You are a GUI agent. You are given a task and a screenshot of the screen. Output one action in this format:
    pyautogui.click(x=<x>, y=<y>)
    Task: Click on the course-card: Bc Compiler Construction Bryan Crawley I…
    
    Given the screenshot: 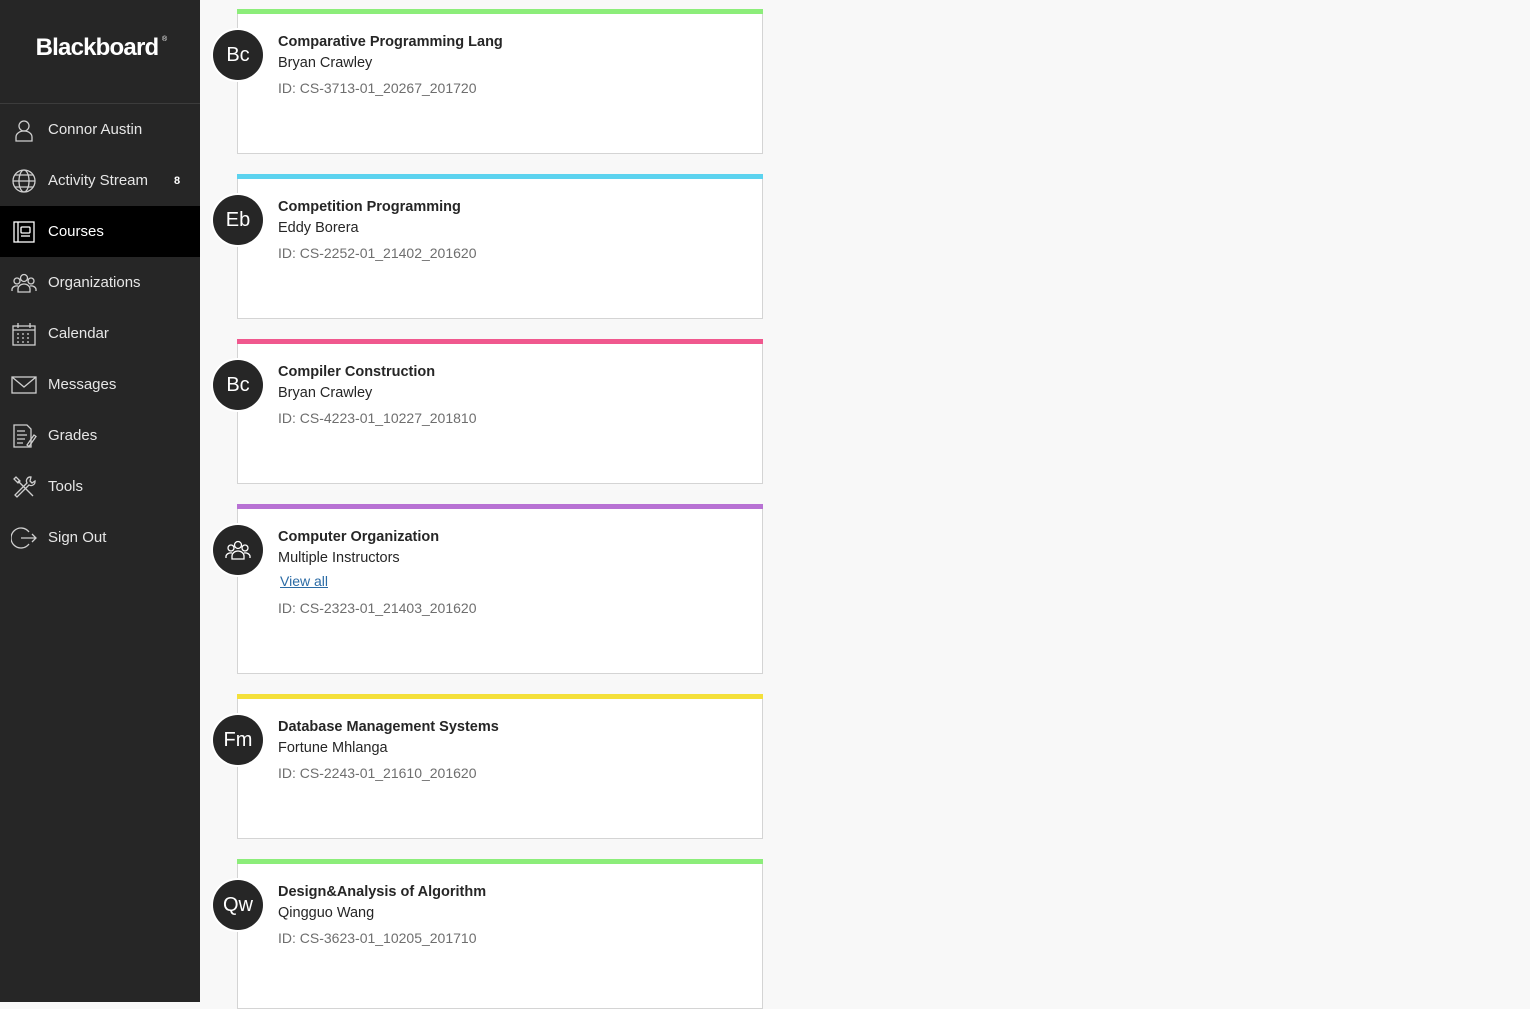 What is the action you would take?
    pyautogui.click(x=488, y=411)
    